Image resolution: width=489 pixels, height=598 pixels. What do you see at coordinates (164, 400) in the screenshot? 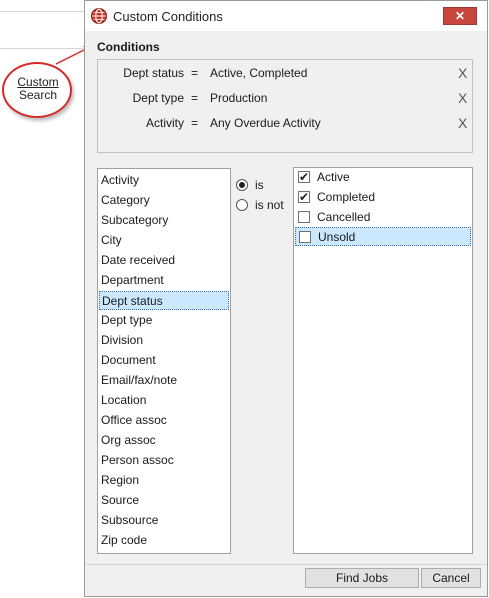
I see `field-item: Location` at bounding box center [164, 400].